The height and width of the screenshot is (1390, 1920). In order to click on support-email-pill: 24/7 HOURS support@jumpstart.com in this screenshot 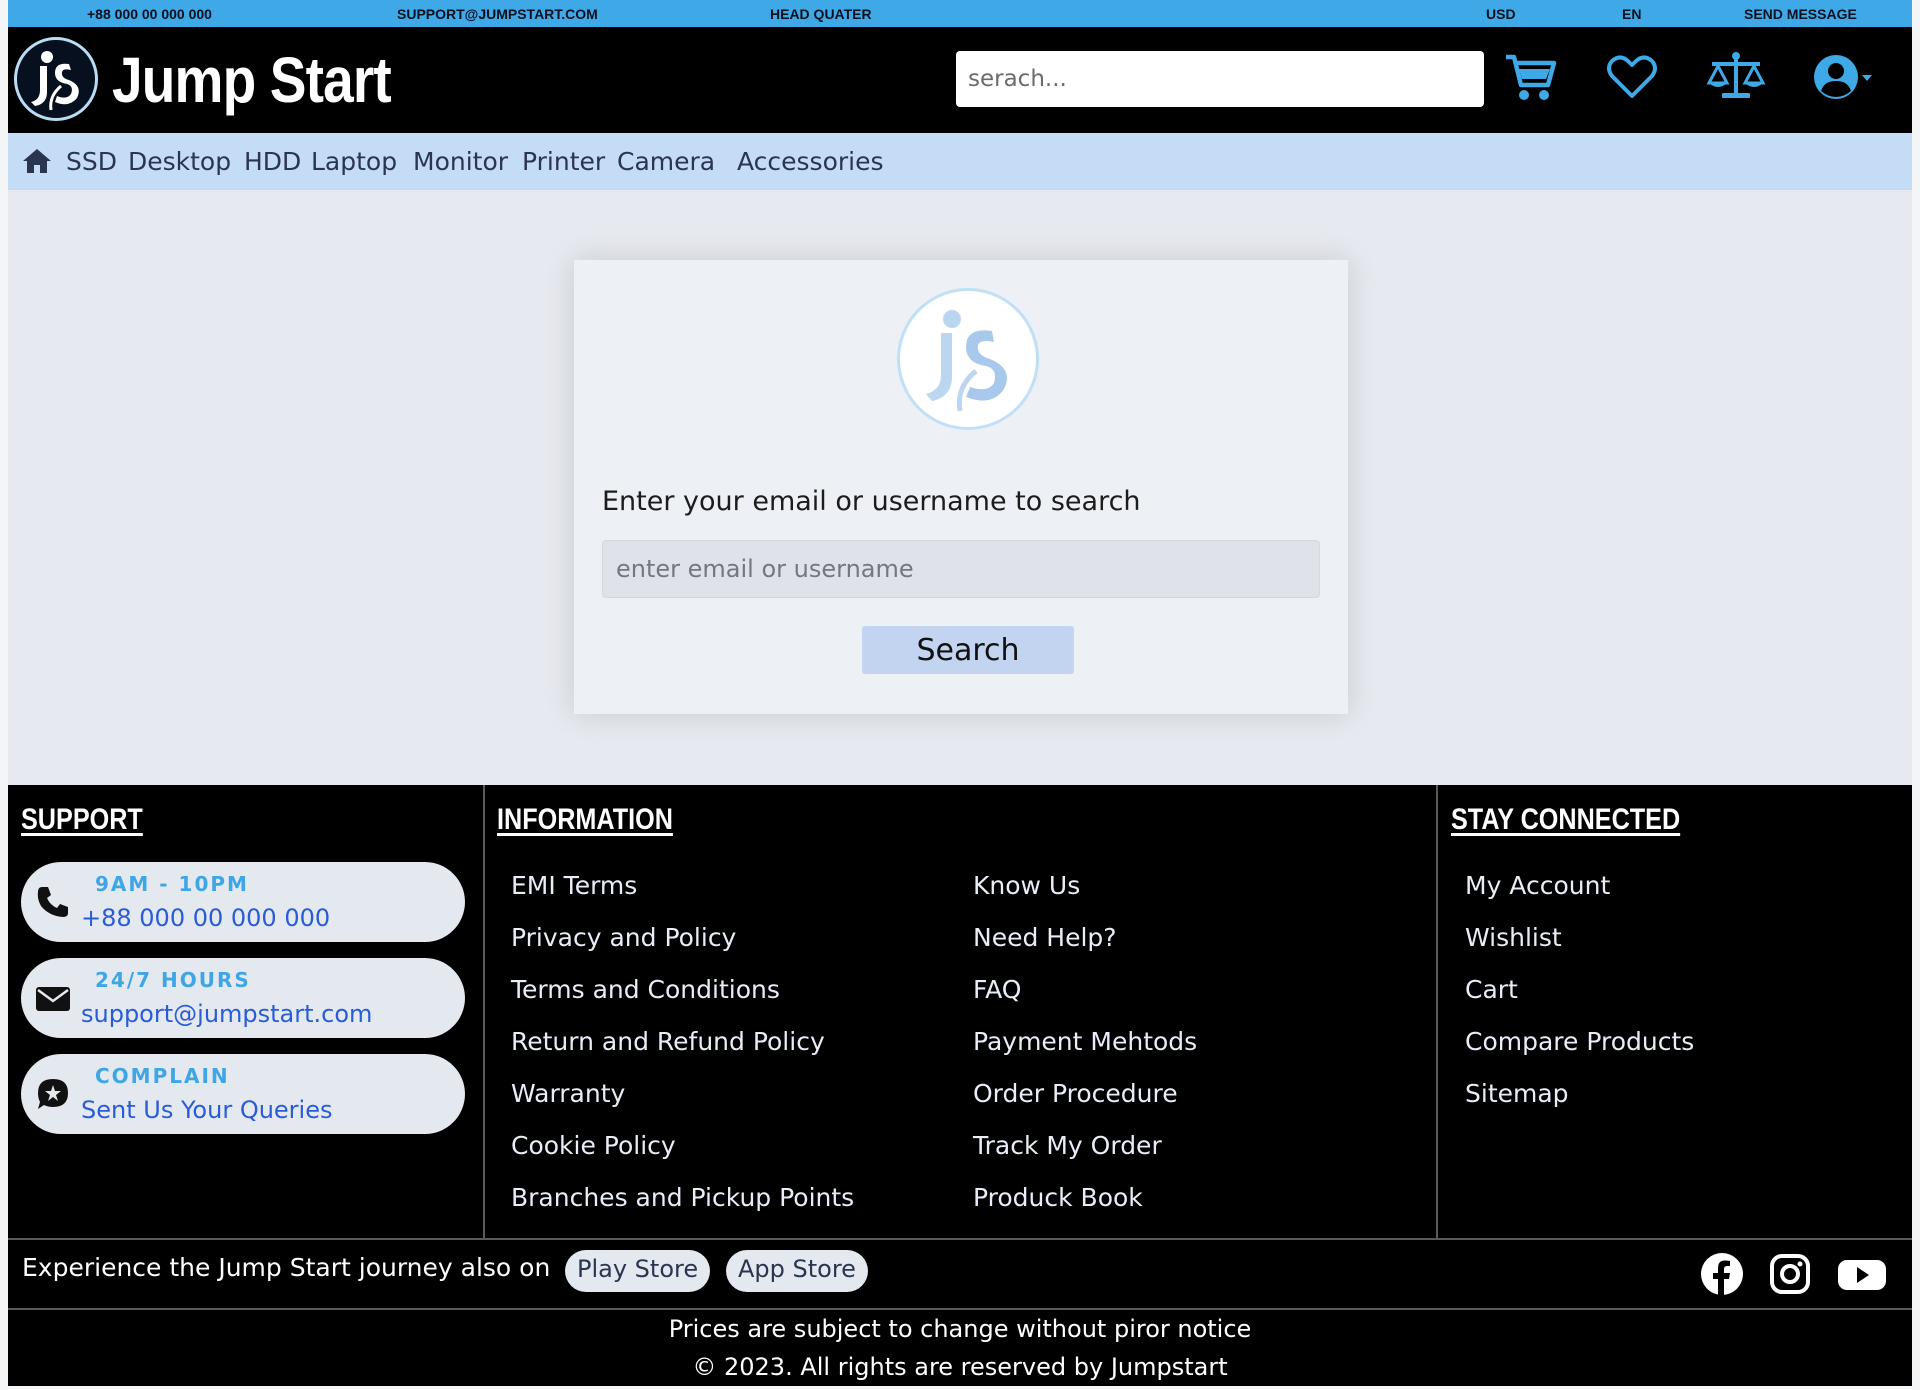, I will do `click(243, 998)`.